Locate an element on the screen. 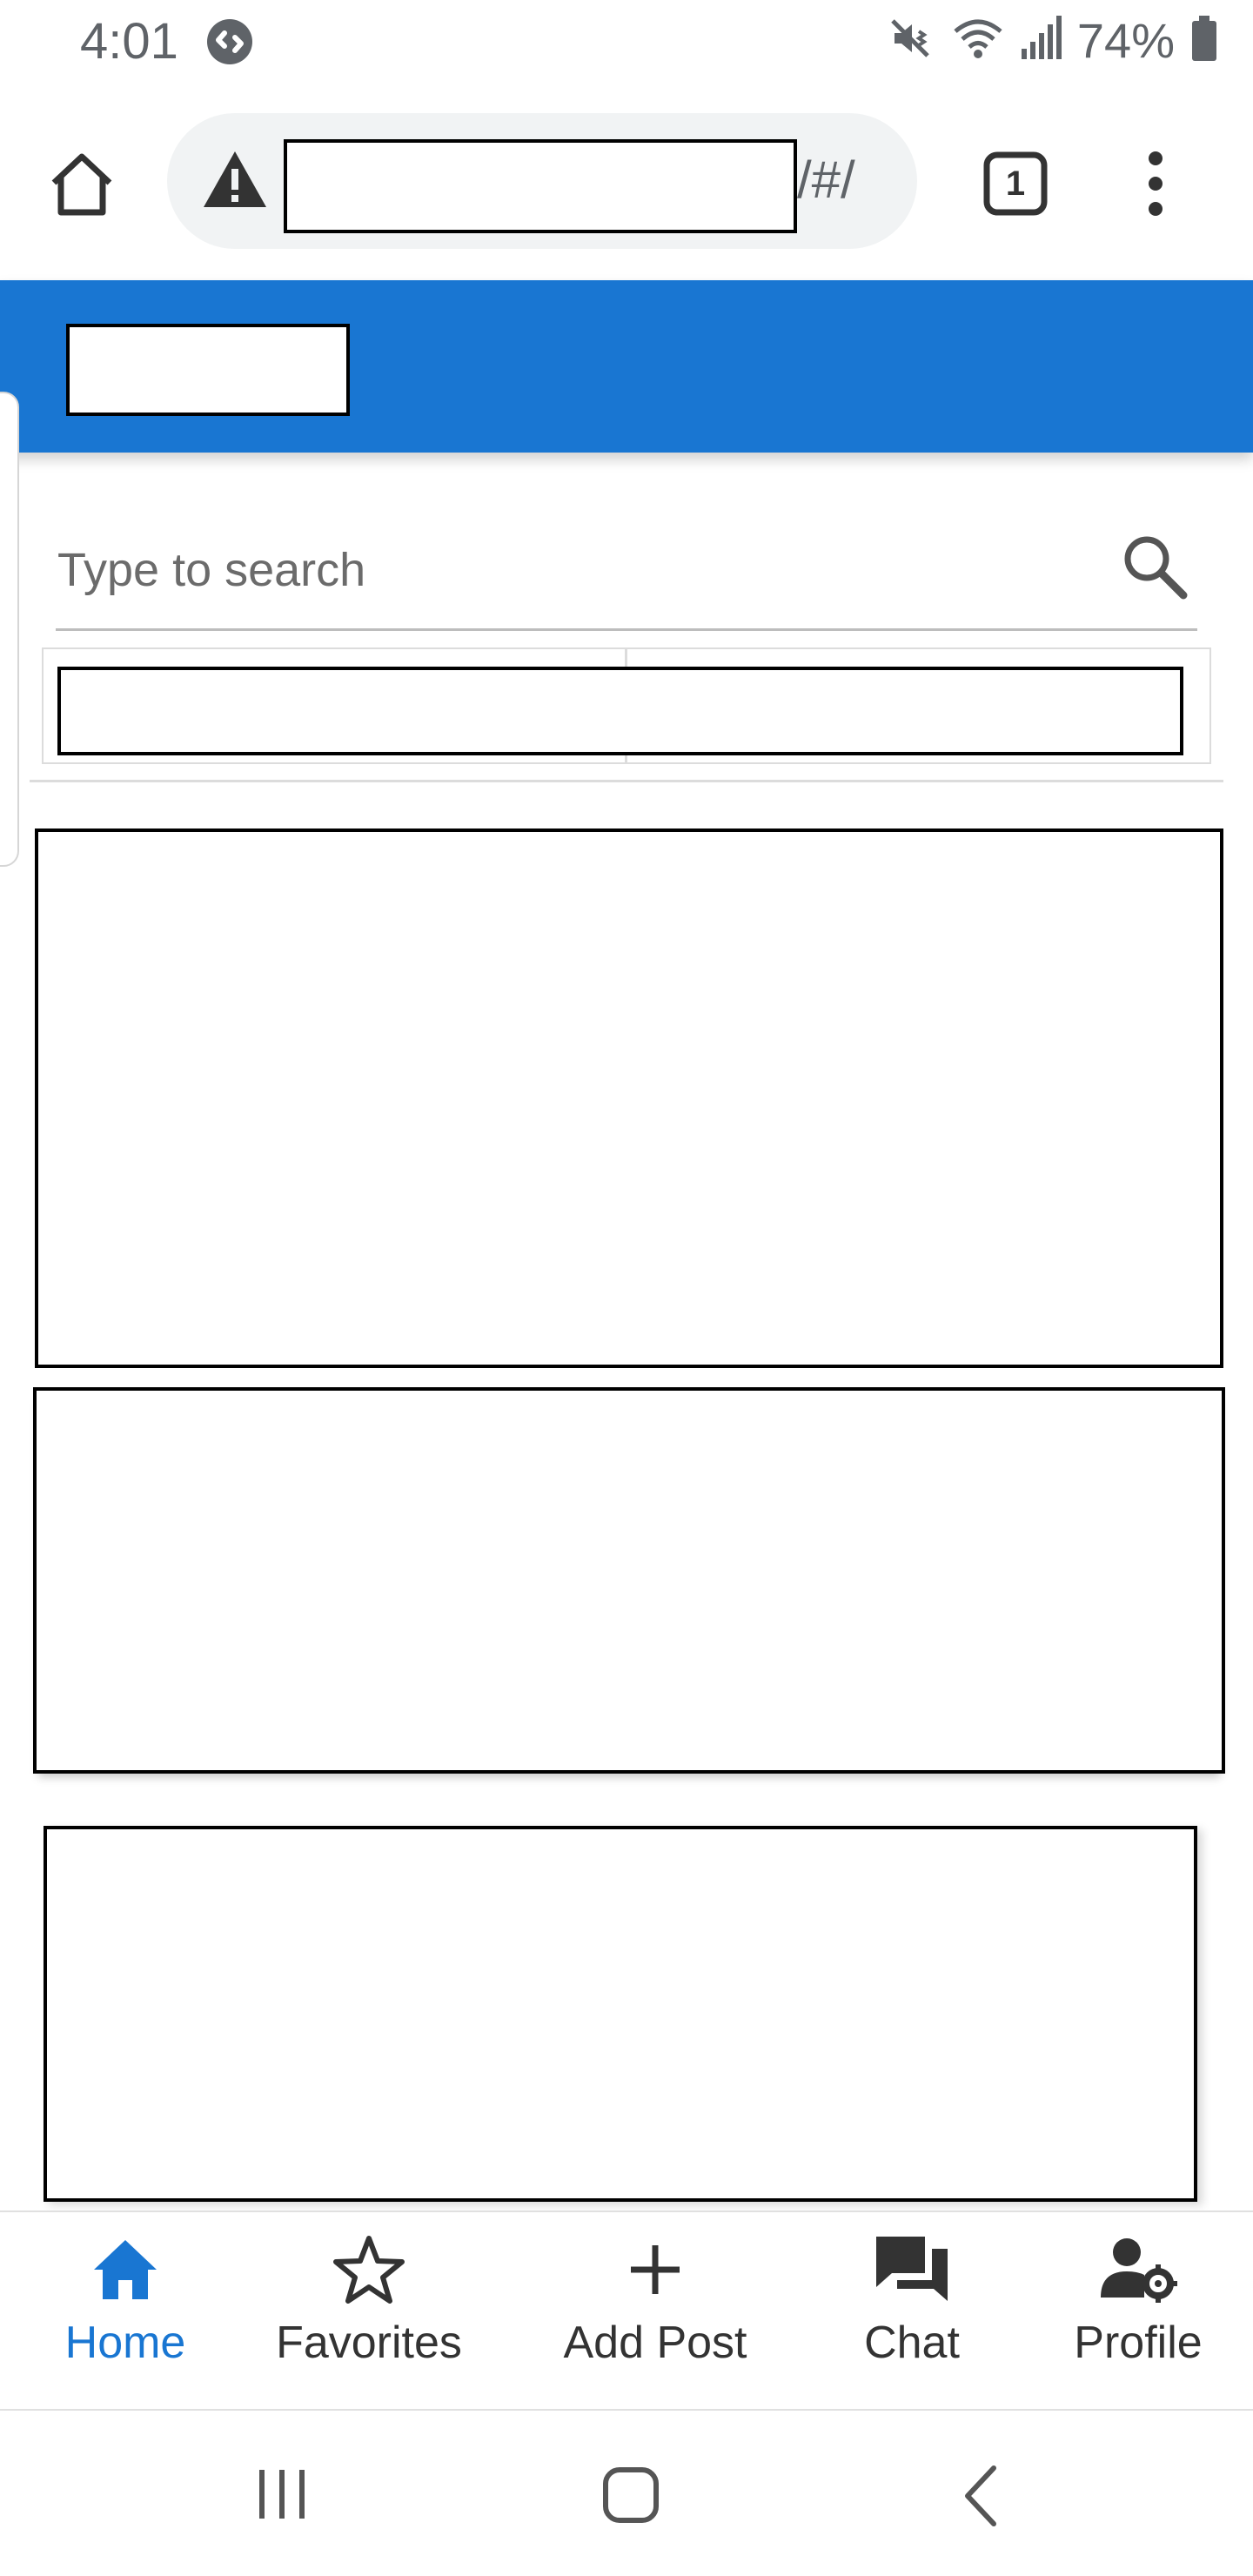 This screenshot has height=2576, width=1253. nav-chat: Chat is located at coordinates (912, 2315).